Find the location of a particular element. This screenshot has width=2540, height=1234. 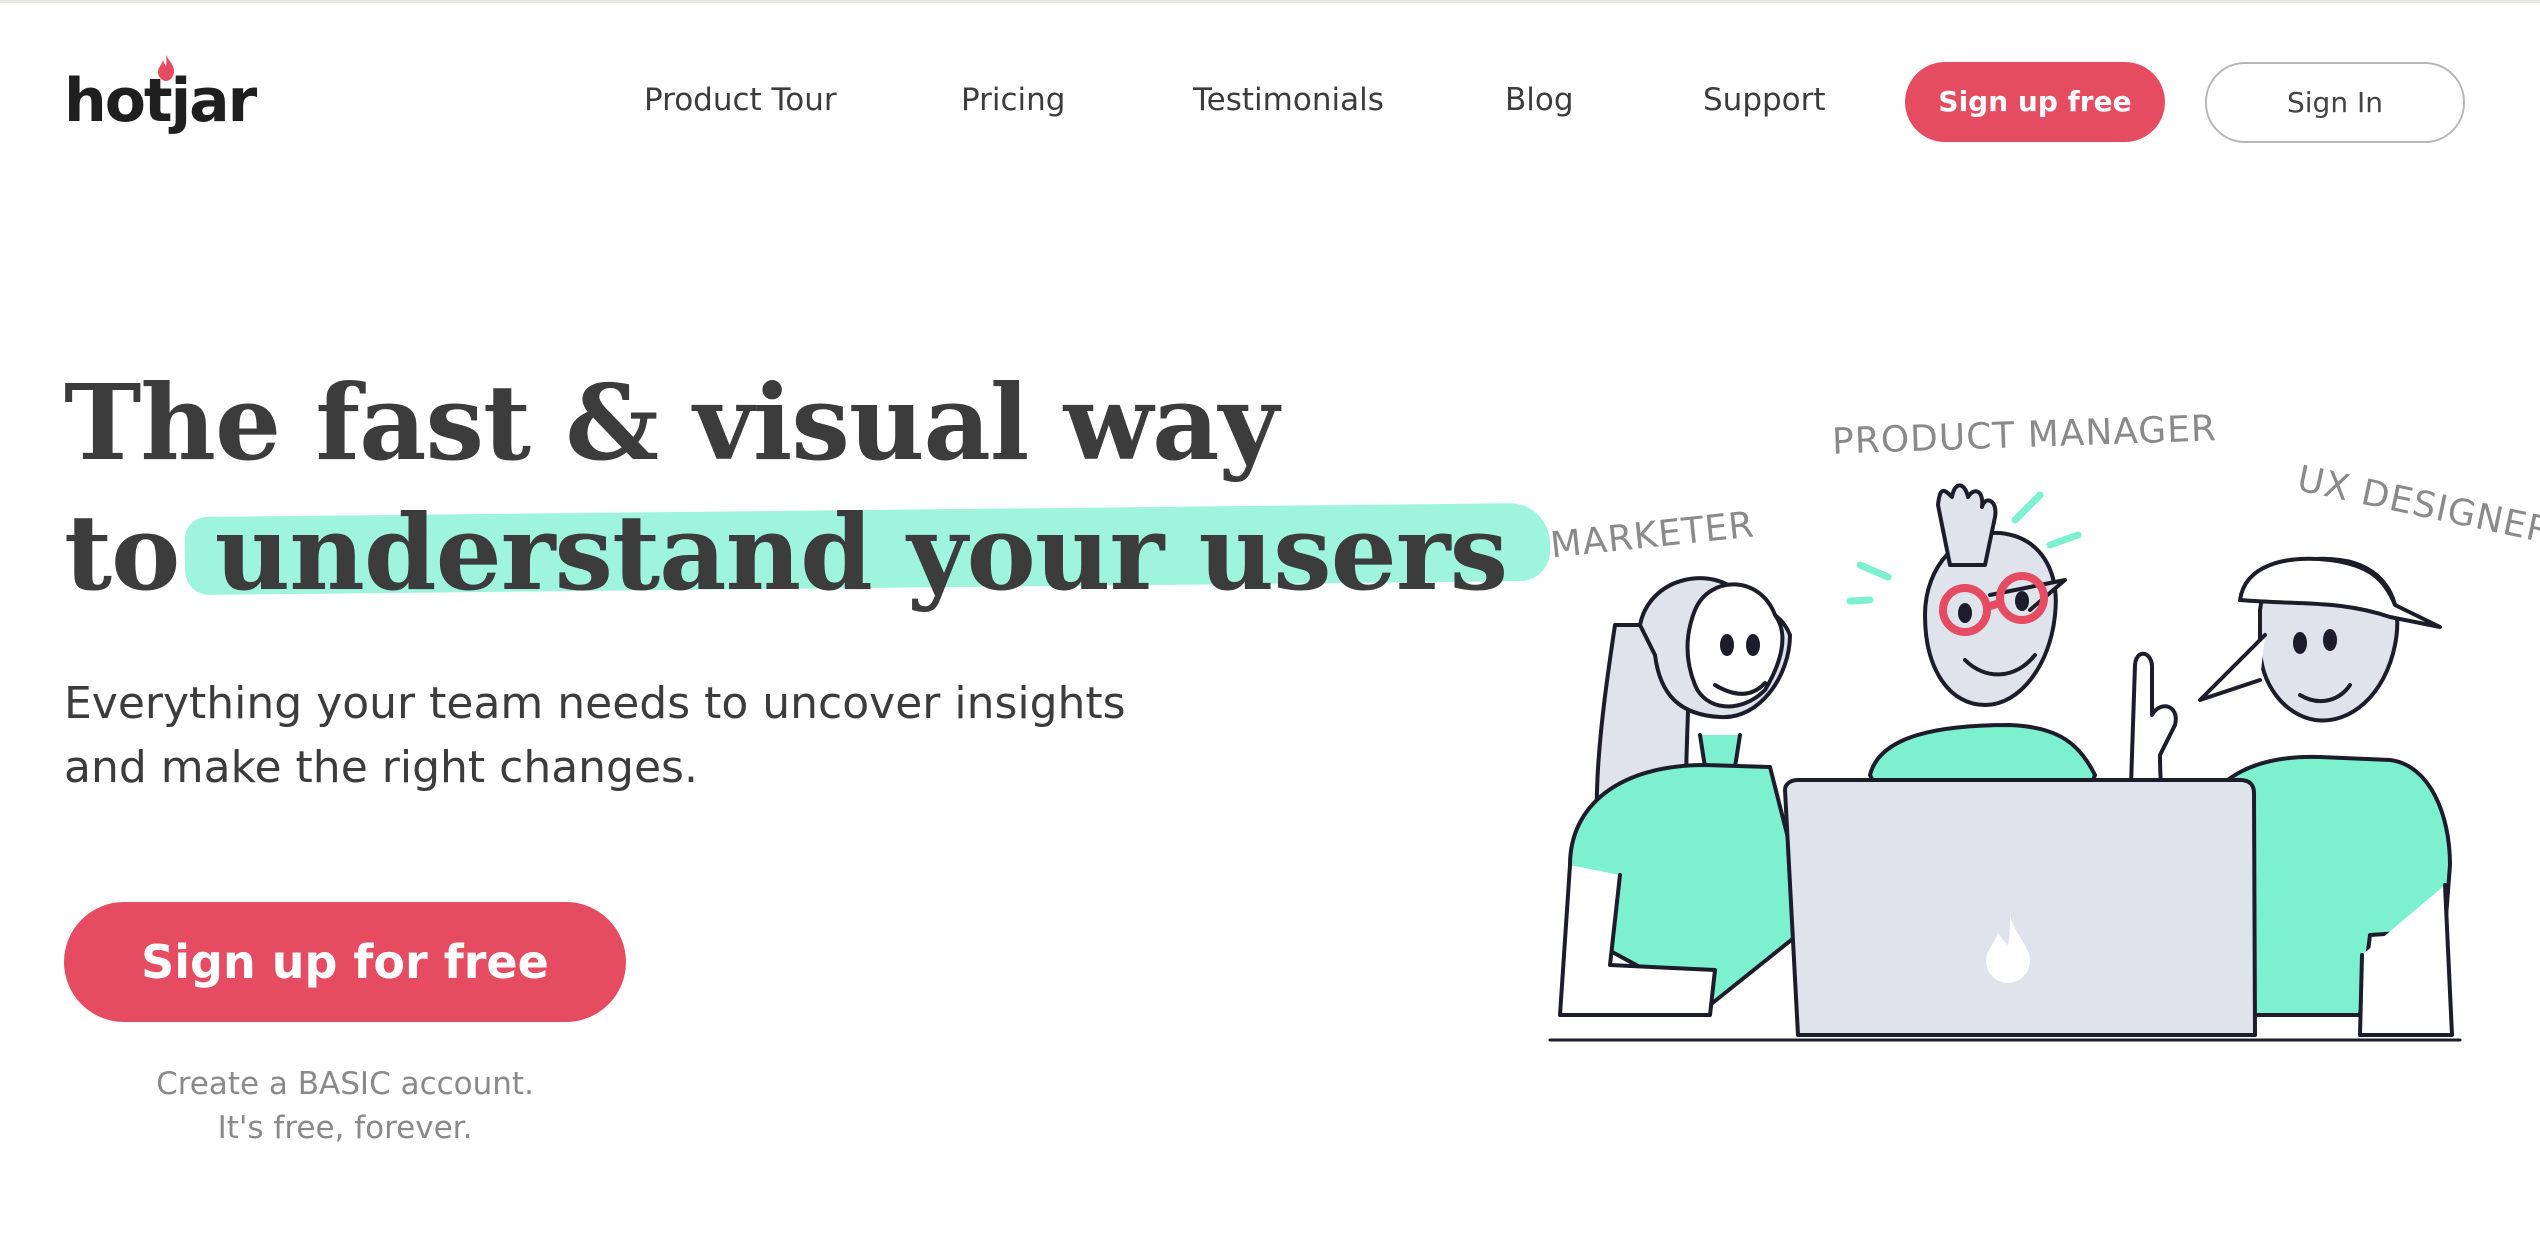

cta-note-line-1: Create a BASIC account. is located at coordinates (345, 1084).